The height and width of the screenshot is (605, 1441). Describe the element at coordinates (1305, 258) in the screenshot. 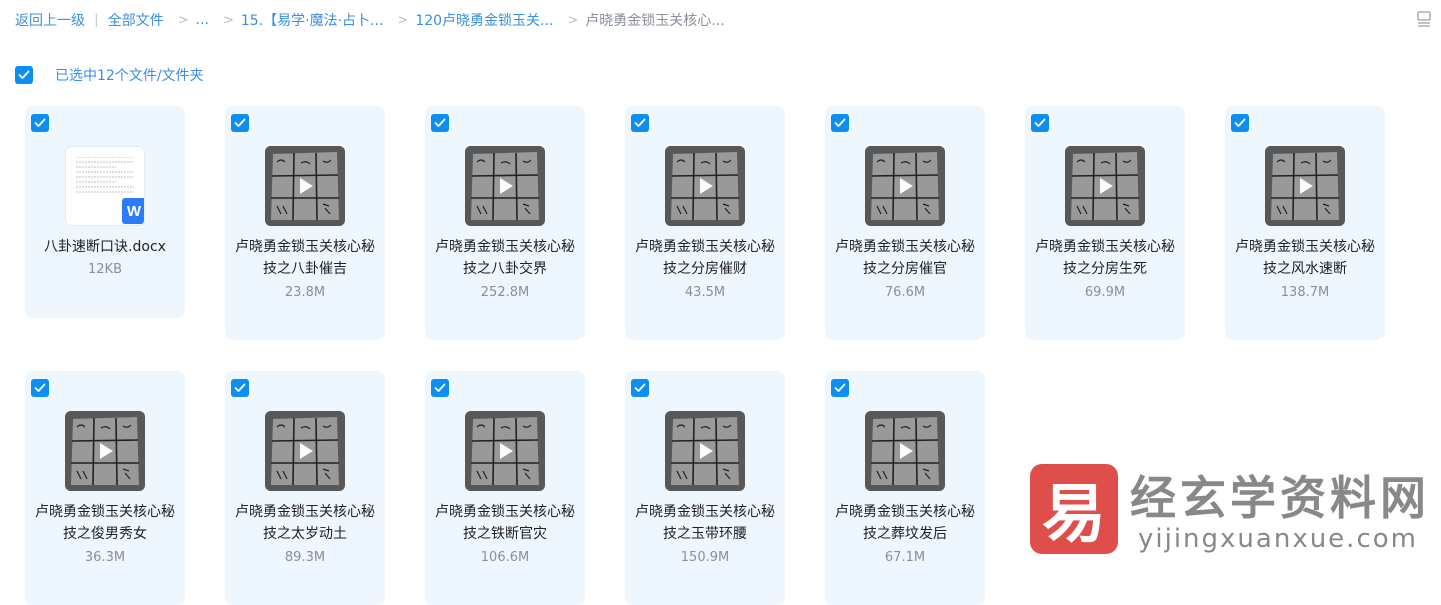

I see `file-name: 卢晓勇金锁玉关核心秘技之风水速断` at that location.